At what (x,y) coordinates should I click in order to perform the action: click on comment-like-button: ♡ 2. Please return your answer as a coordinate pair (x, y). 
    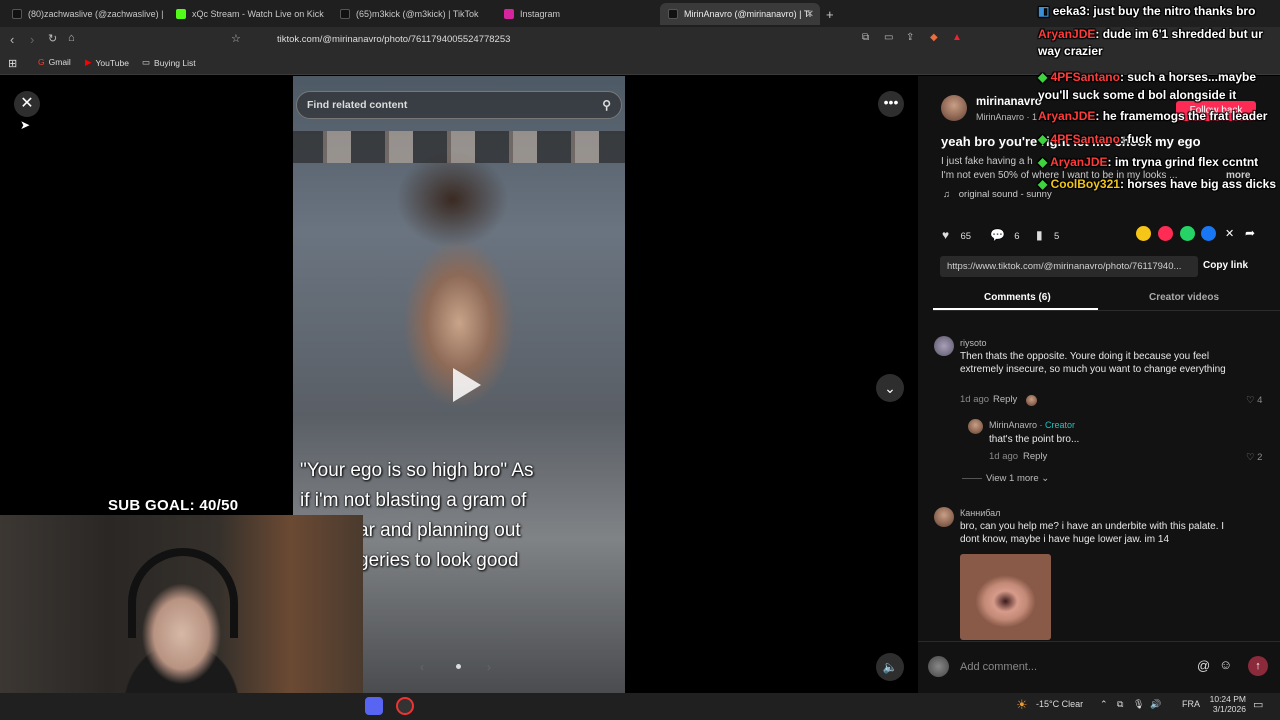
    Looking at the image, I should click on (1254, 457).